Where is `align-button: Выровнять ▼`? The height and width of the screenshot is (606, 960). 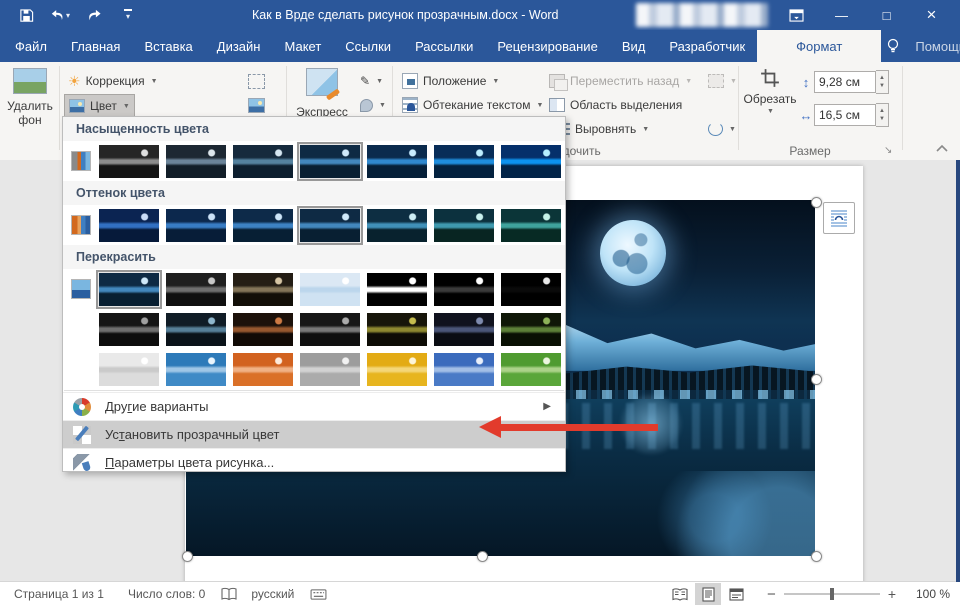 align-button: Выровнять ▼ is located at coordinates (602, 129).